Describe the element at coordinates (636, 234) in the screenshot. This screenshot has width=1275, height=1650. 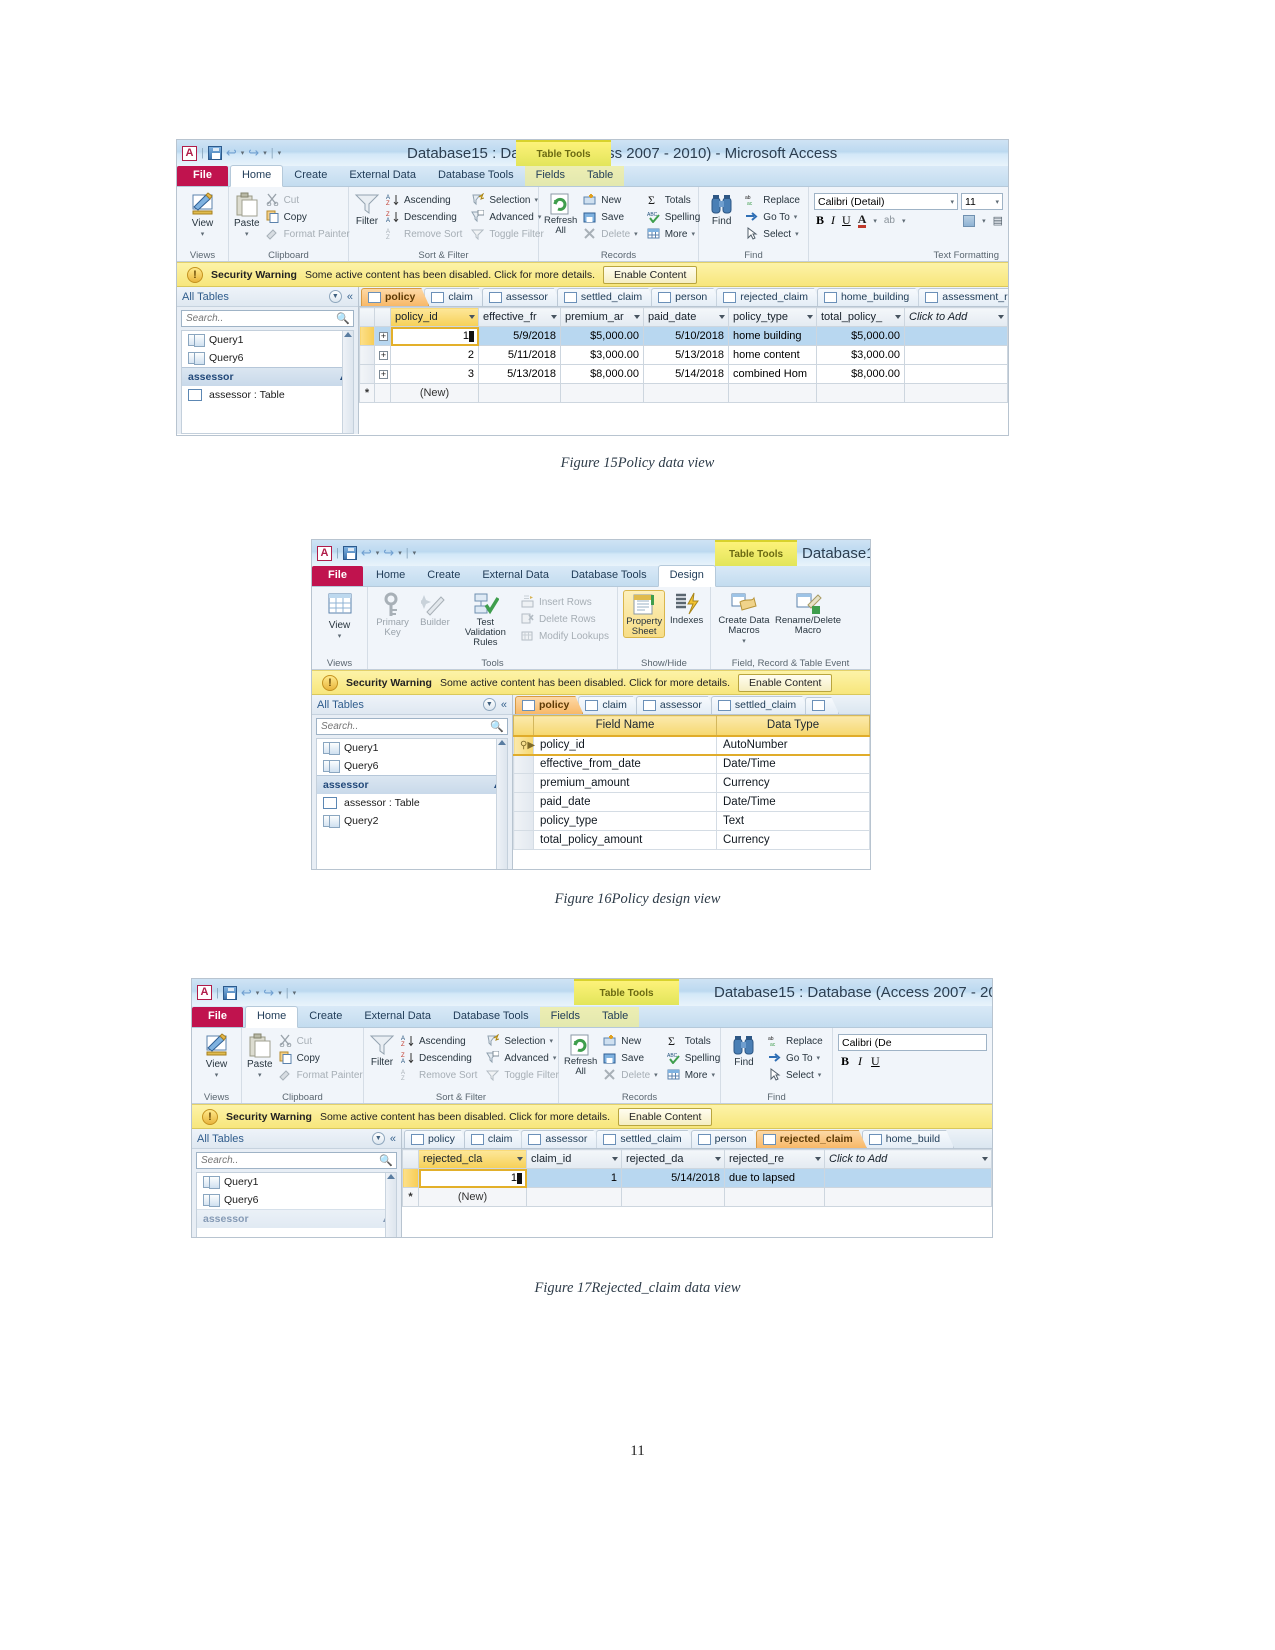
I see `delete-dropdown-icon: ▾` at that location.